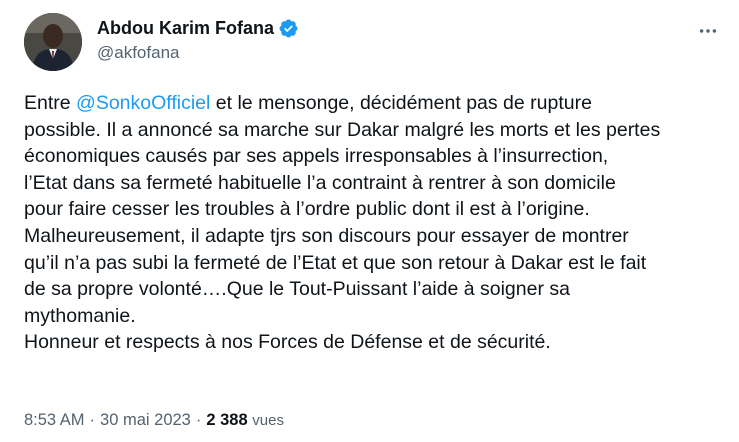  What do you see at coordinates (268, 420) in the screenshot?
I see `views-label: vues` at bounding box center [268, 420].